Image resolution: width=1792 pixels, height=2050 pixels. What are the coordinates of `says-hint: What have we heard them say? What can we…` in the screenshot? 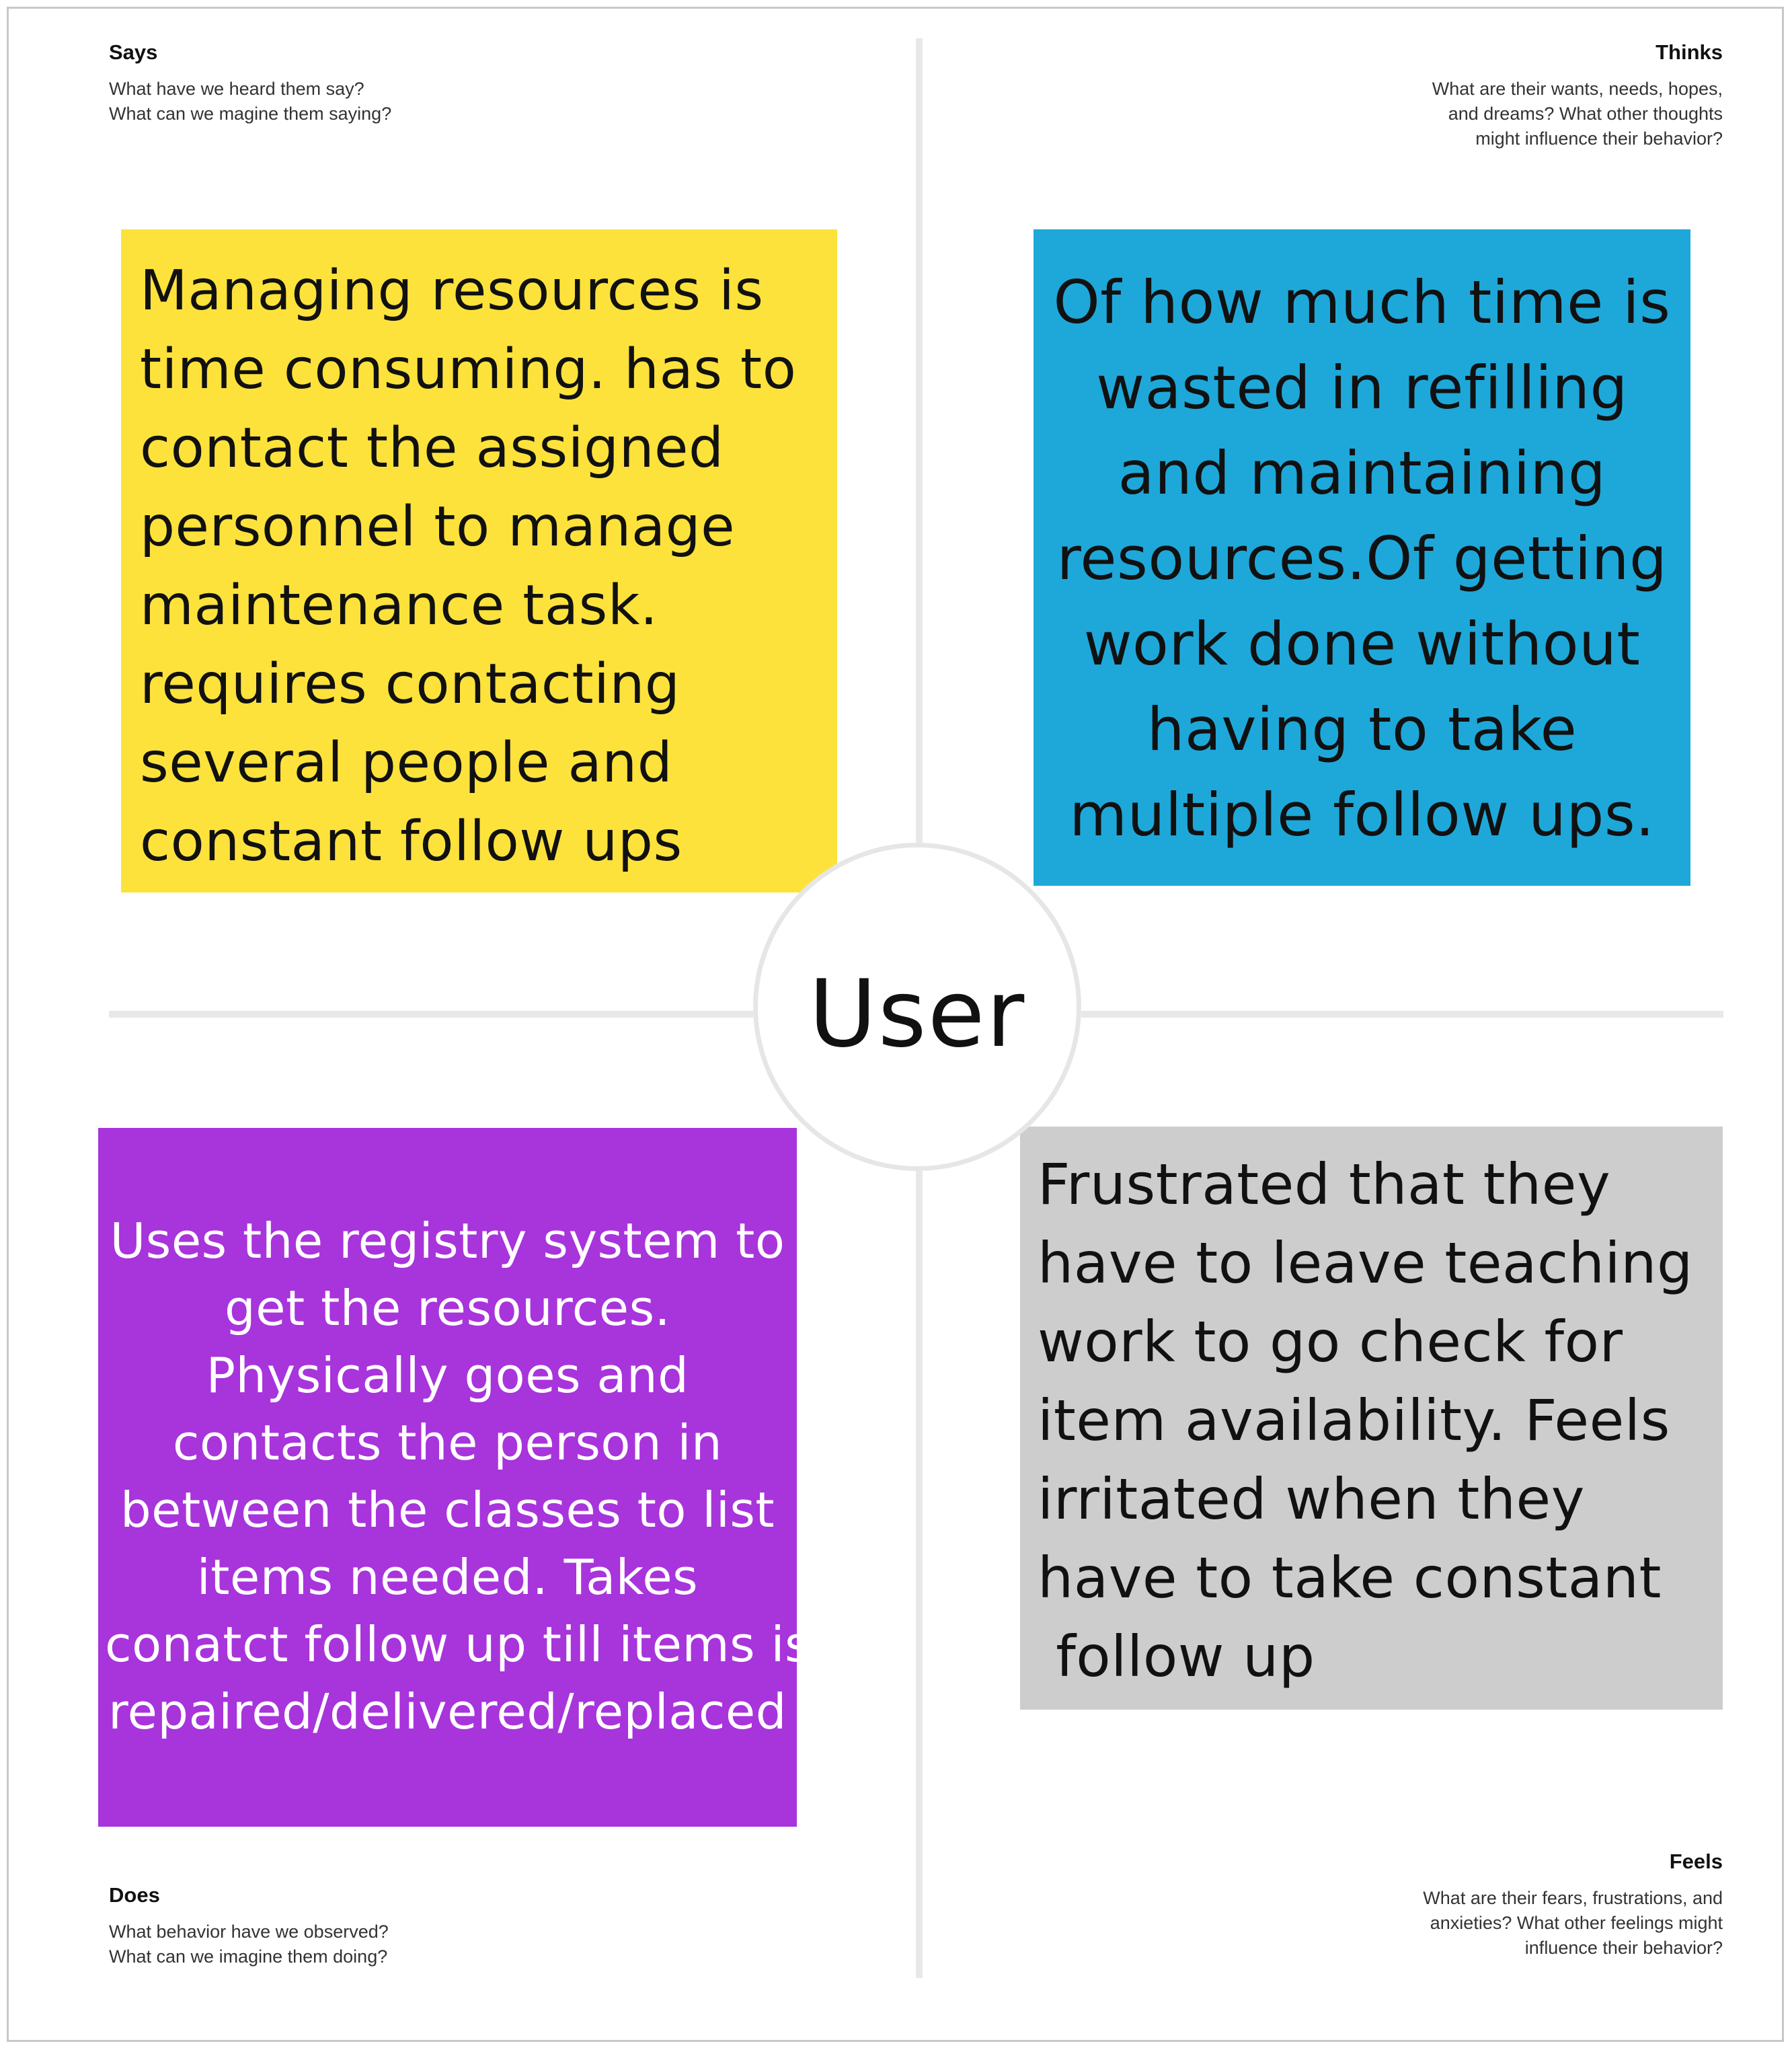 It's located at (250, 101).